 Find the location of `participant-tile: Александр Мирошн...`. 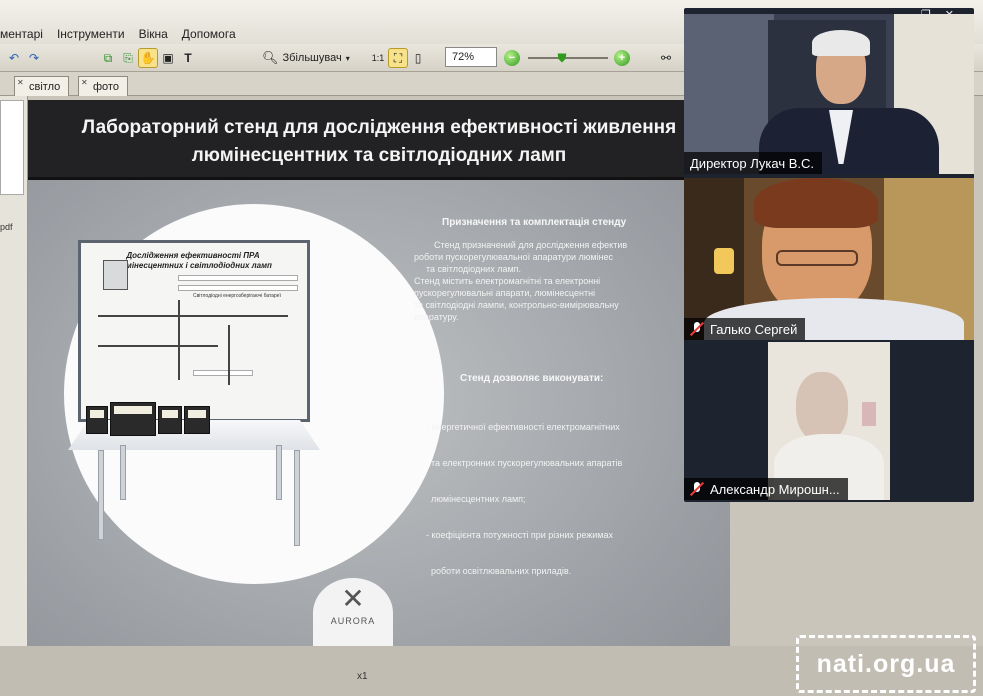

participant-tile: Александр Мирошн... is located at coordinates (829, 421).